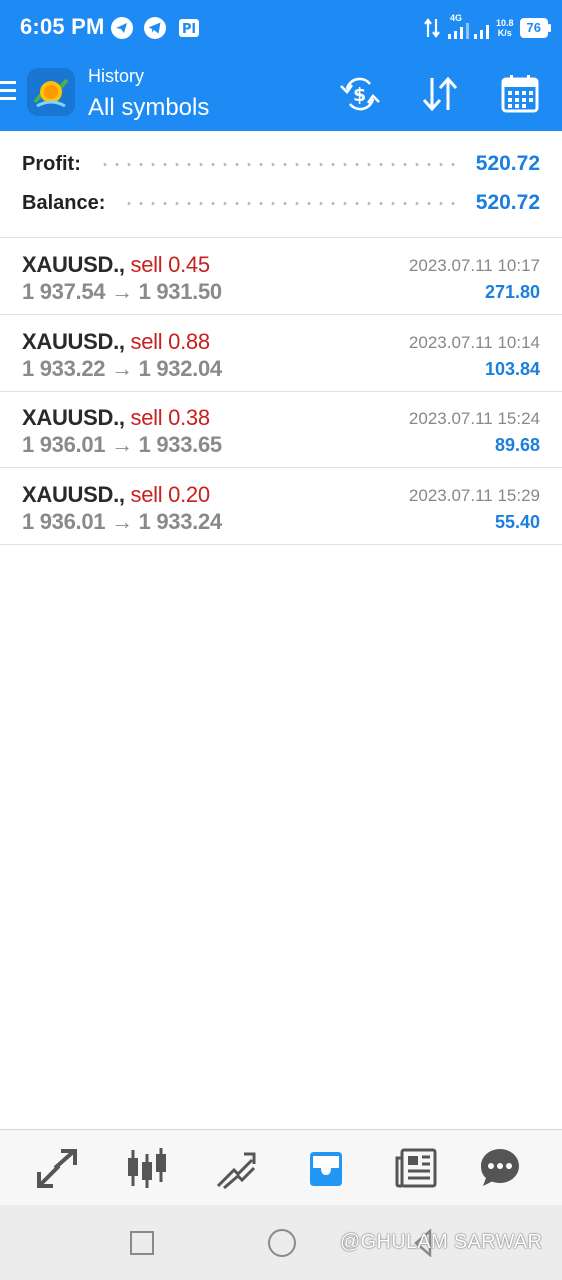  Describe the element at coordinates (148, 108) in the screenshot. I see `page-title: All symbols` at that location.